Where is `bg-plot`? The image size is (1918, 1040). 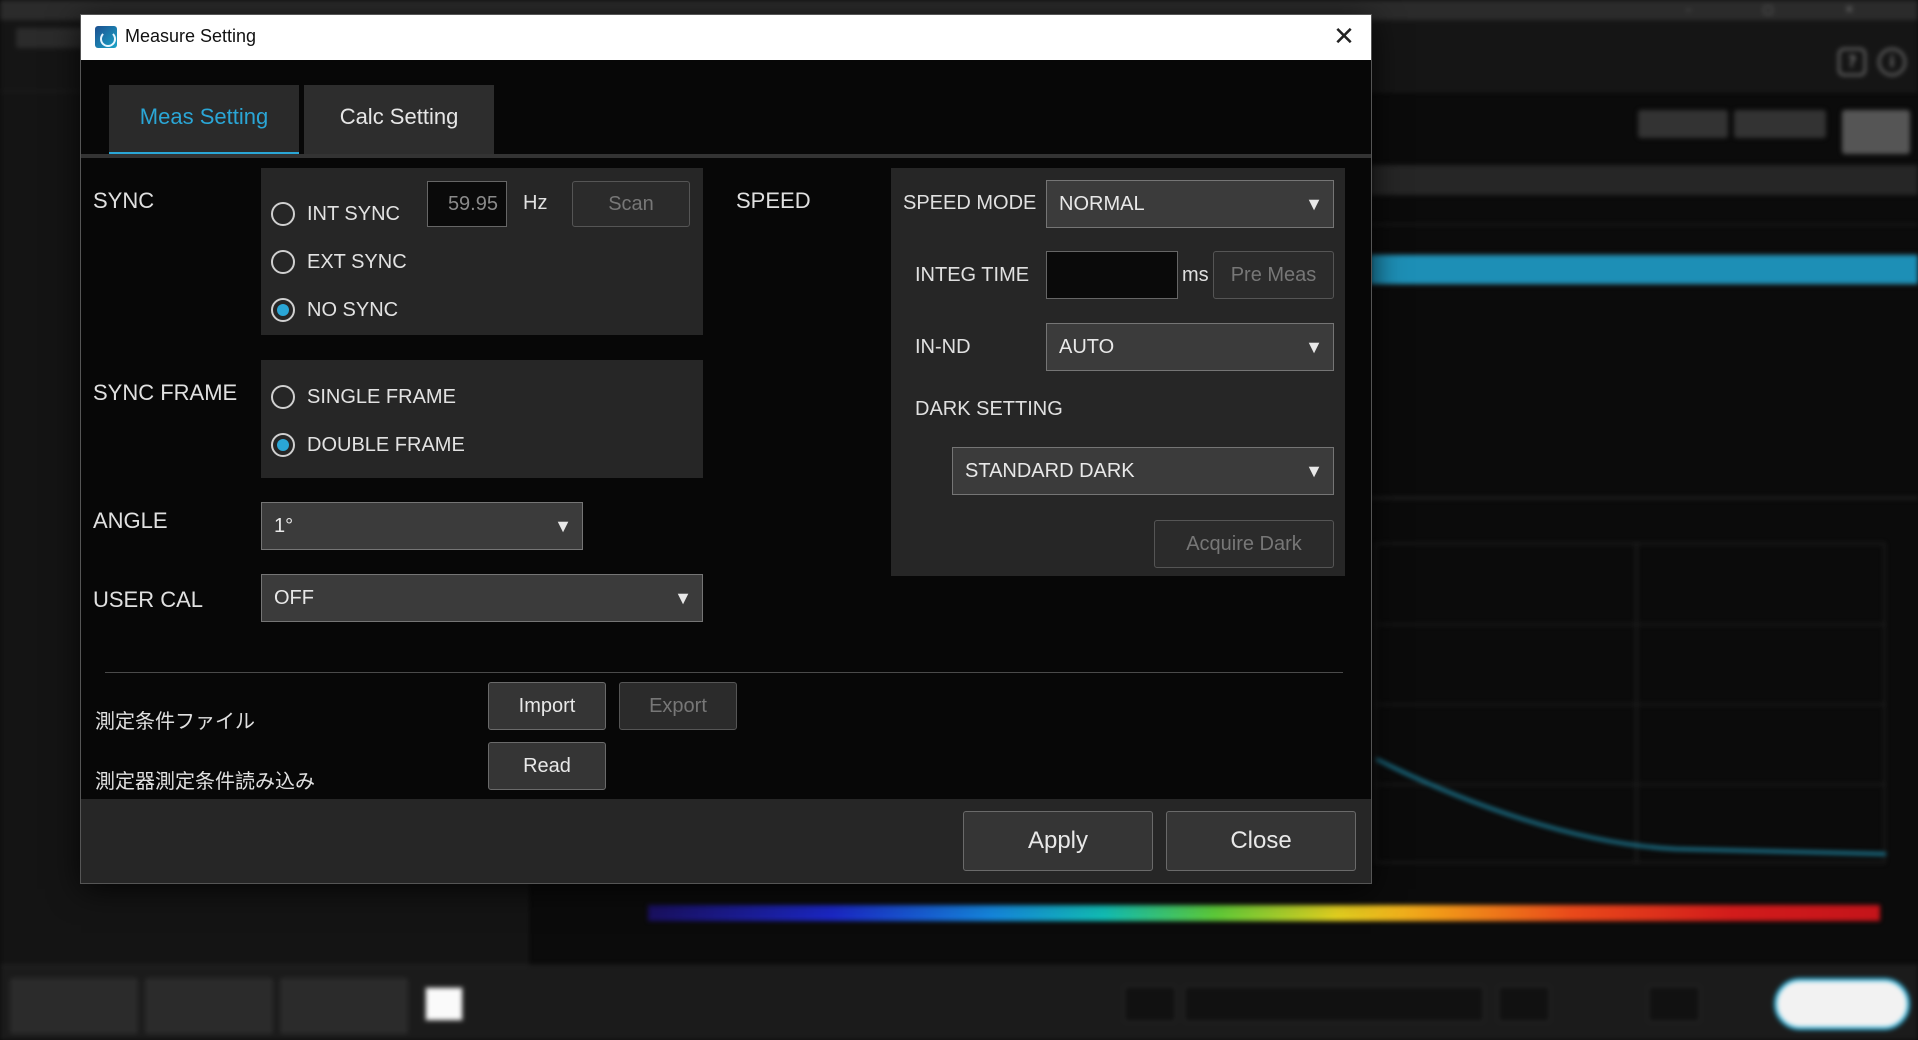
bg-plot is located at coordinates (1630, 703).